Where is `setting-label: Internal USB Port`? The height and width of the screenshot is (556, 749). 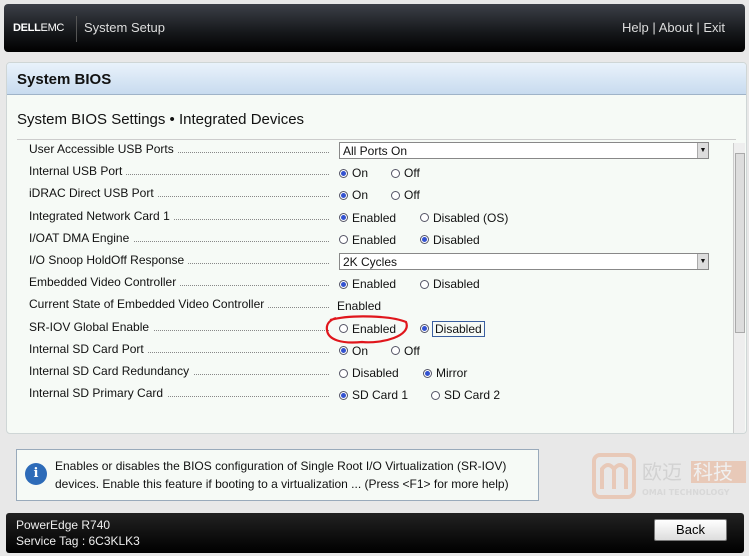
setting-label: Internal USB Port is located at coordinates (78, 171).